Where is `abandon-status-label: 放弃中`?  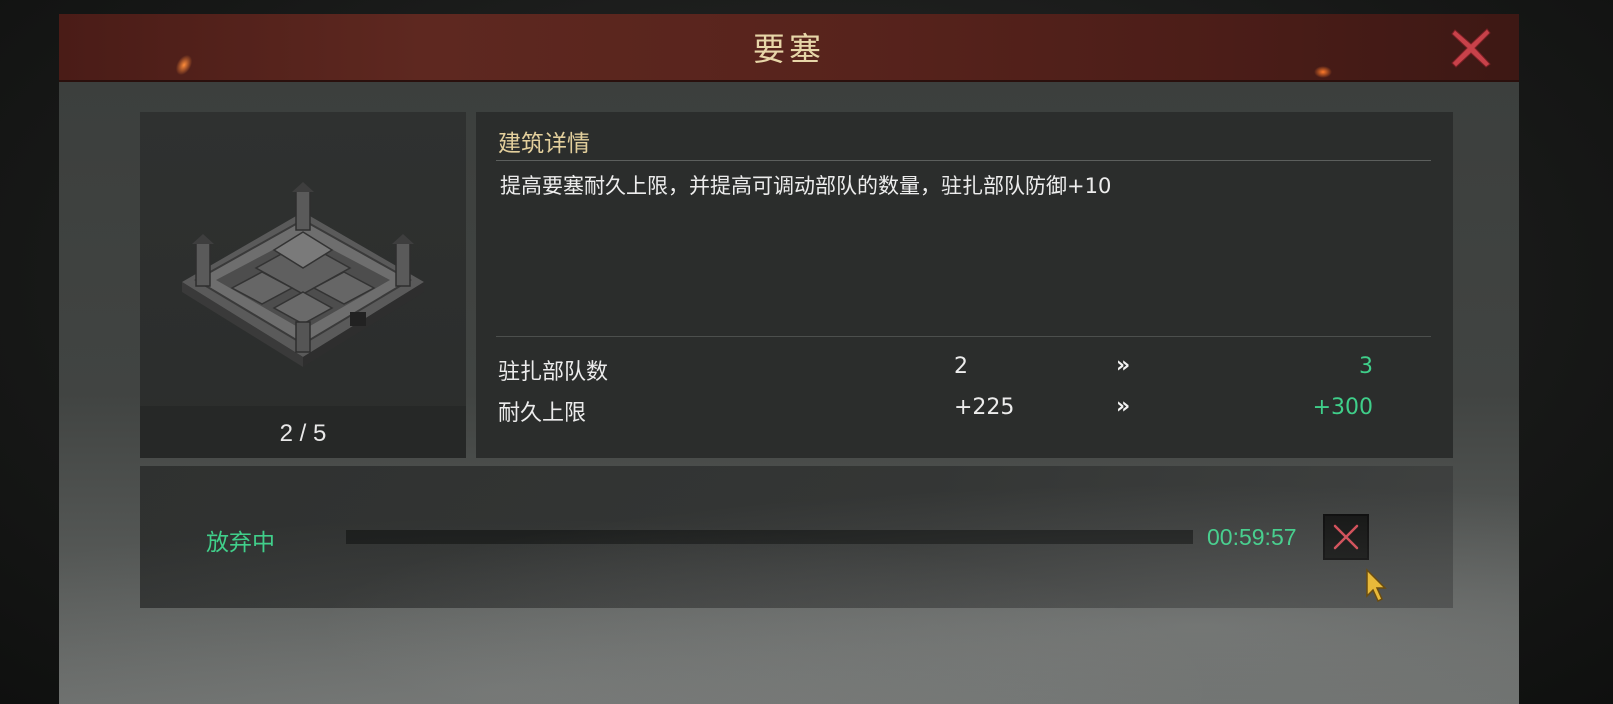 abandon-status-label: 放弃中 is located at coordinates (240, 543).